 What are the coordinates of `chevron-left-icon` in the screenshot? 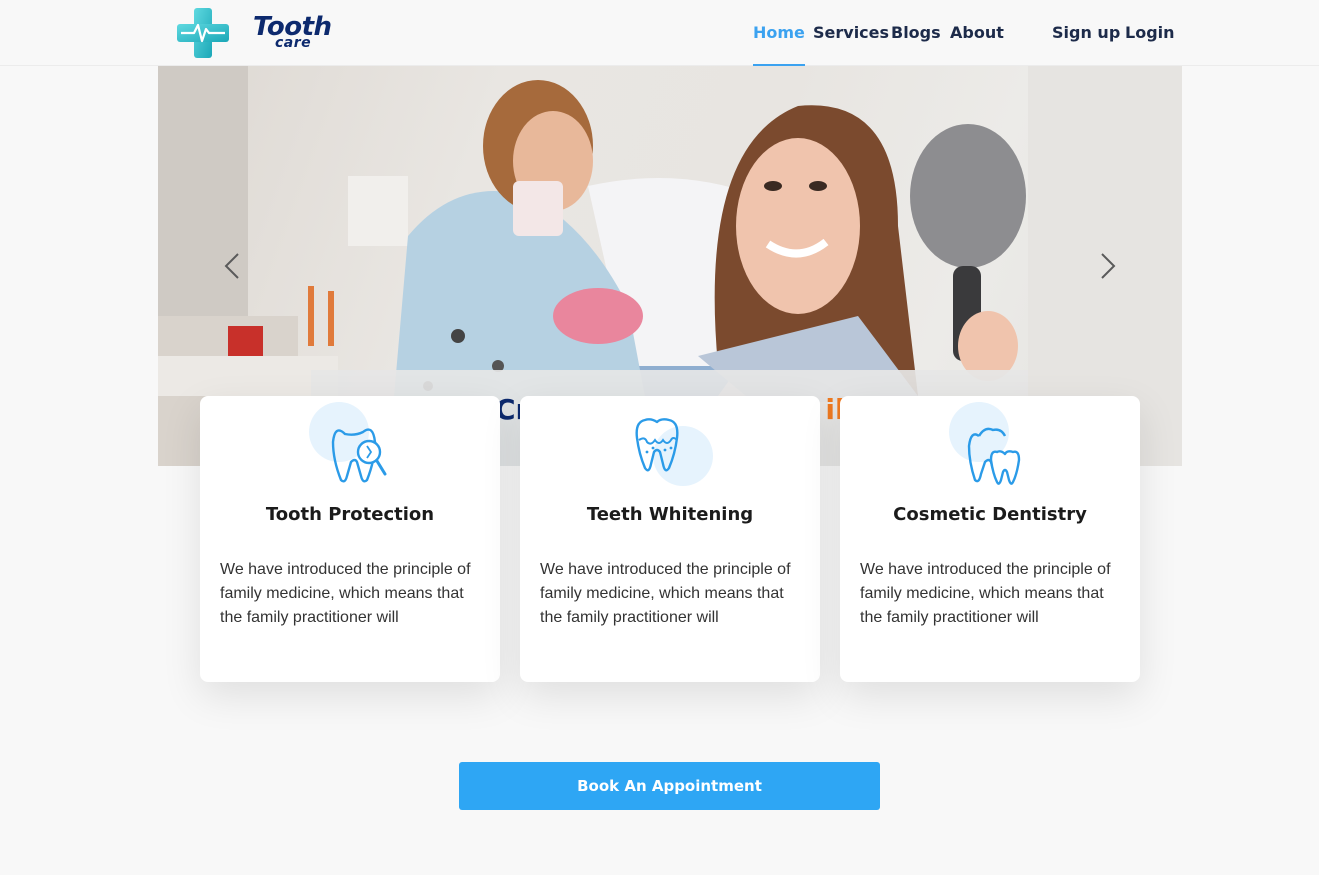 It's located at (231, 266).